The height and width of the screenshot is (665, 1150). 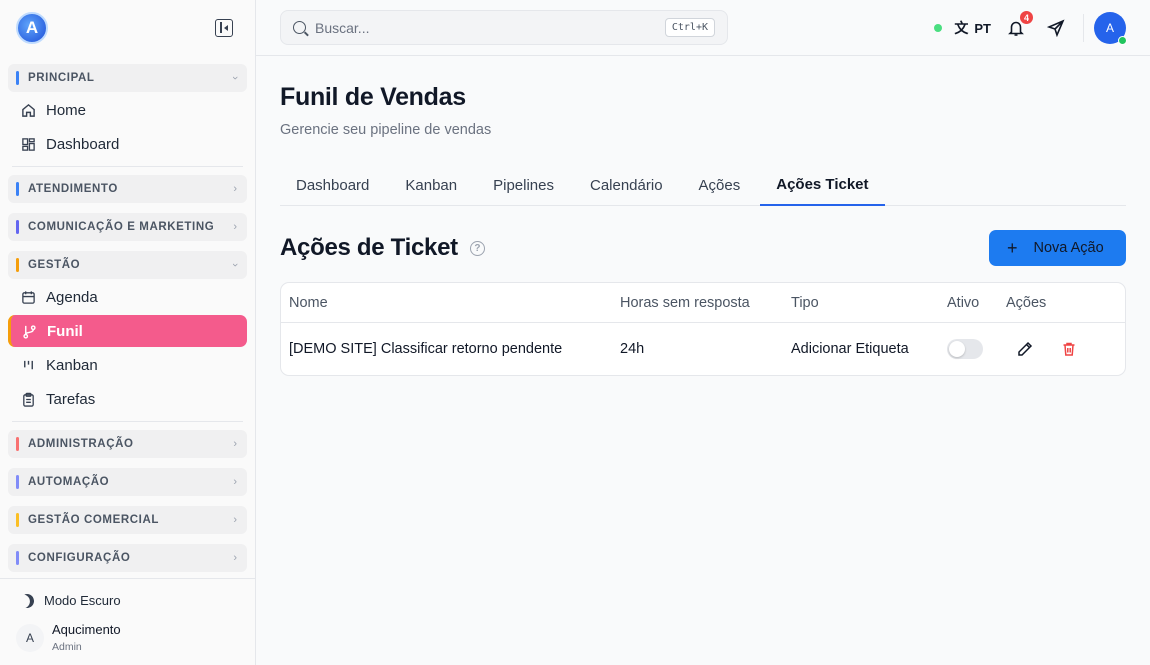 I want to click on section-label: ATENDIMENTO, so click(x=73, y=189).